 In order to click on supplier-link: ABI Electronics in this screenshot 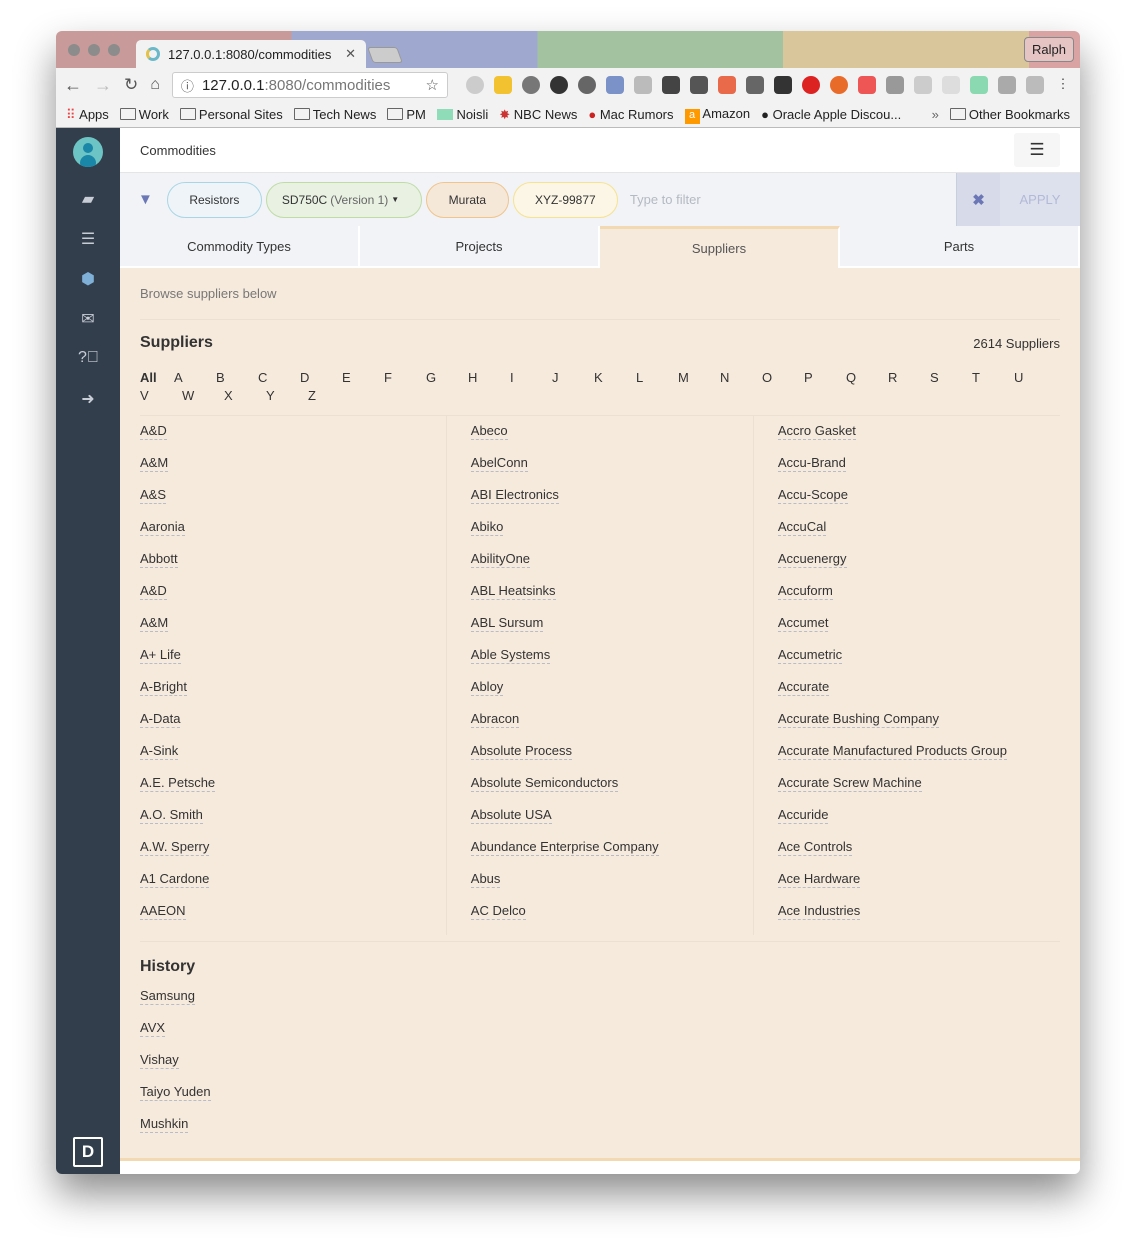, I will do `click(611, 503)`.